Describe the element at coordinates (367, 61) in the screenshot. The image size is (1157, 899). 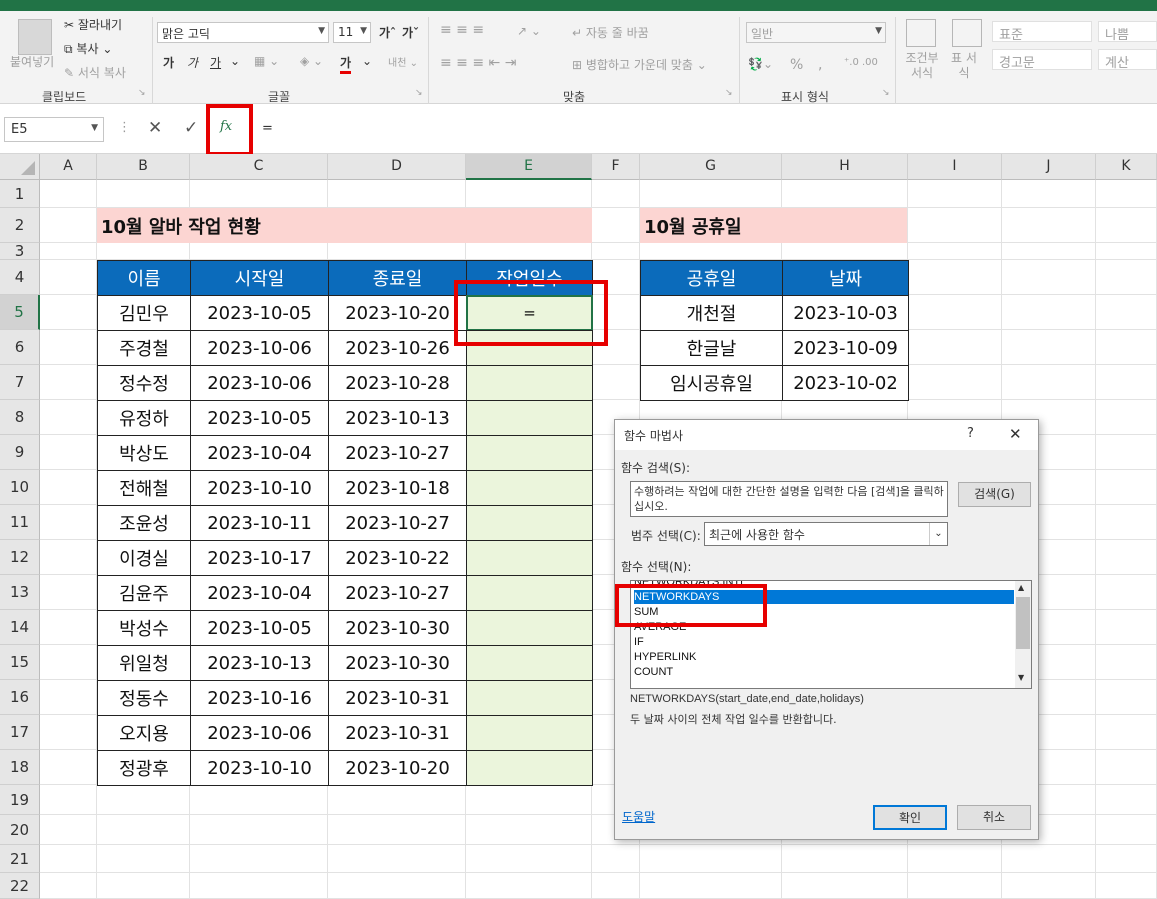
I see `font-color-dropdown-icon: ⌄` at that location.